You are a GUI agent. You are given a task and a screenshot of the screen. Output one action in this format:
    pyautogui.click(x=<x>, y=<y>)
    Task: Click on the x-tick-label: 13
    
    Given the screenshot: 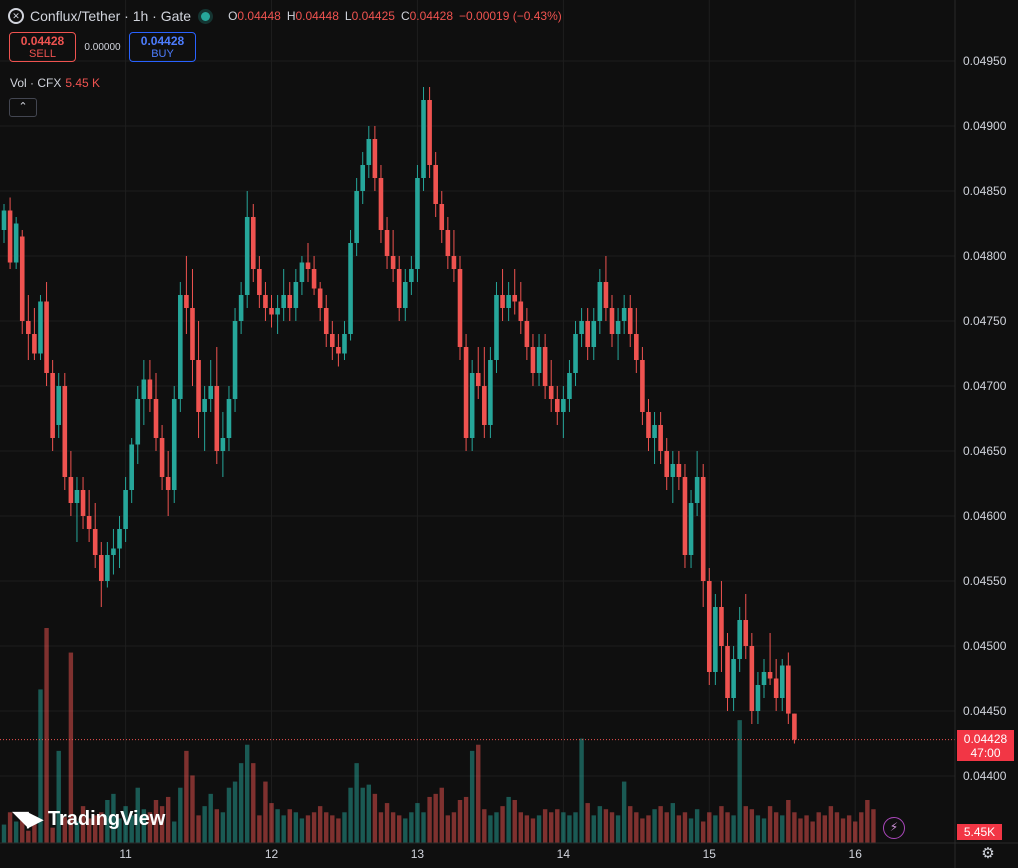 What is the action you would take?
    pyautogui.click(x=418, y=854)
    